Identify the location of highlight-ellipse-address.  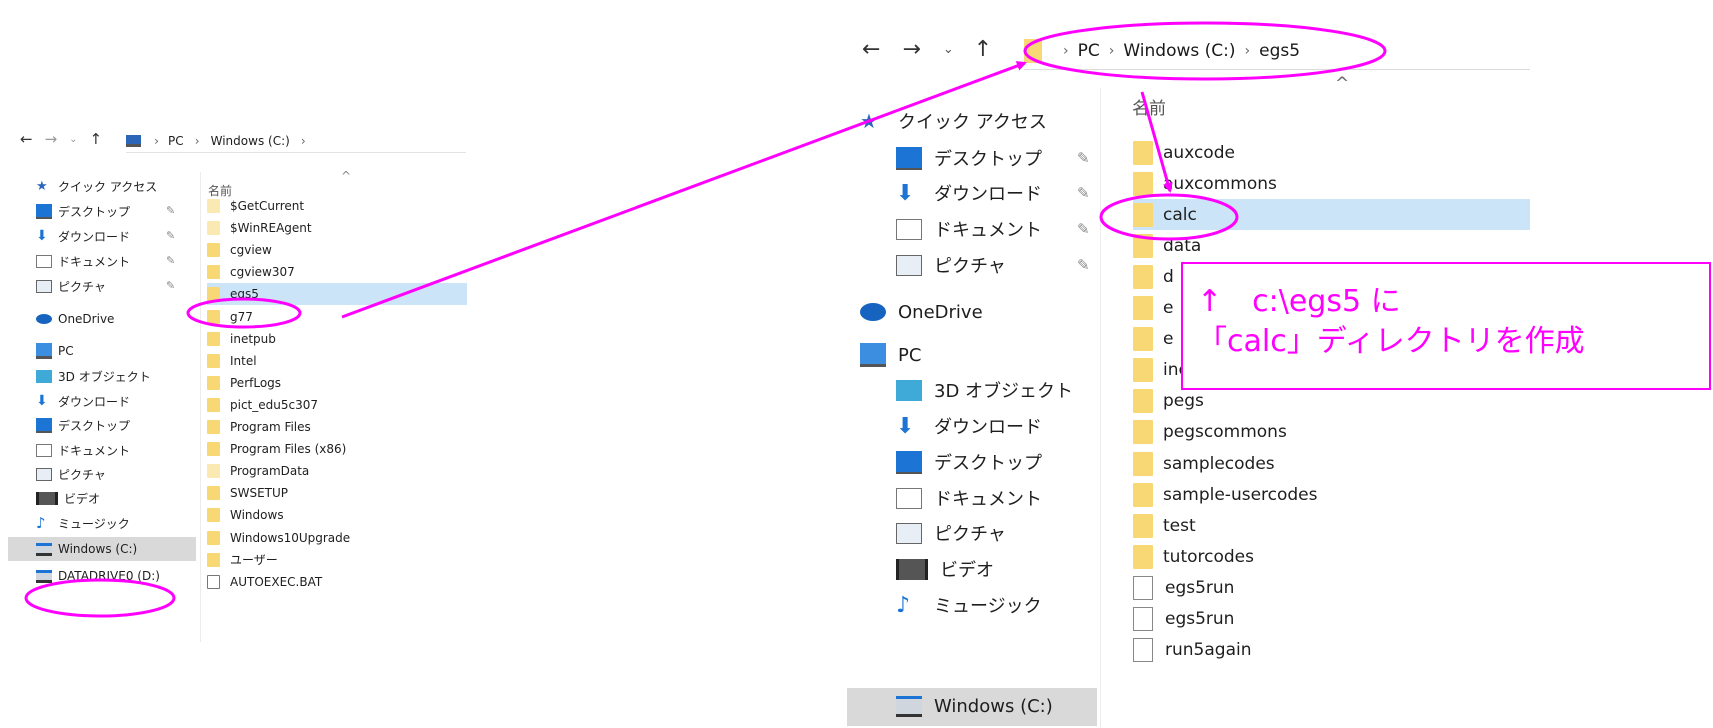
(1205, 51).